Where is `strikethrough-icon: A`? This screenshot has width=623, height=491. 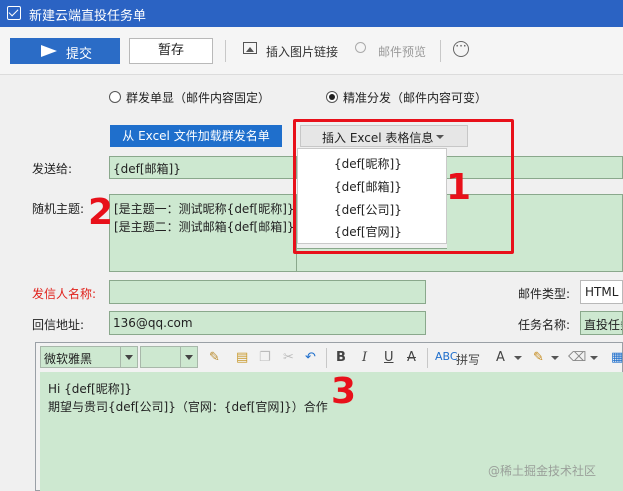 strikethrough-icon: A is located at coordinates (411, 357).